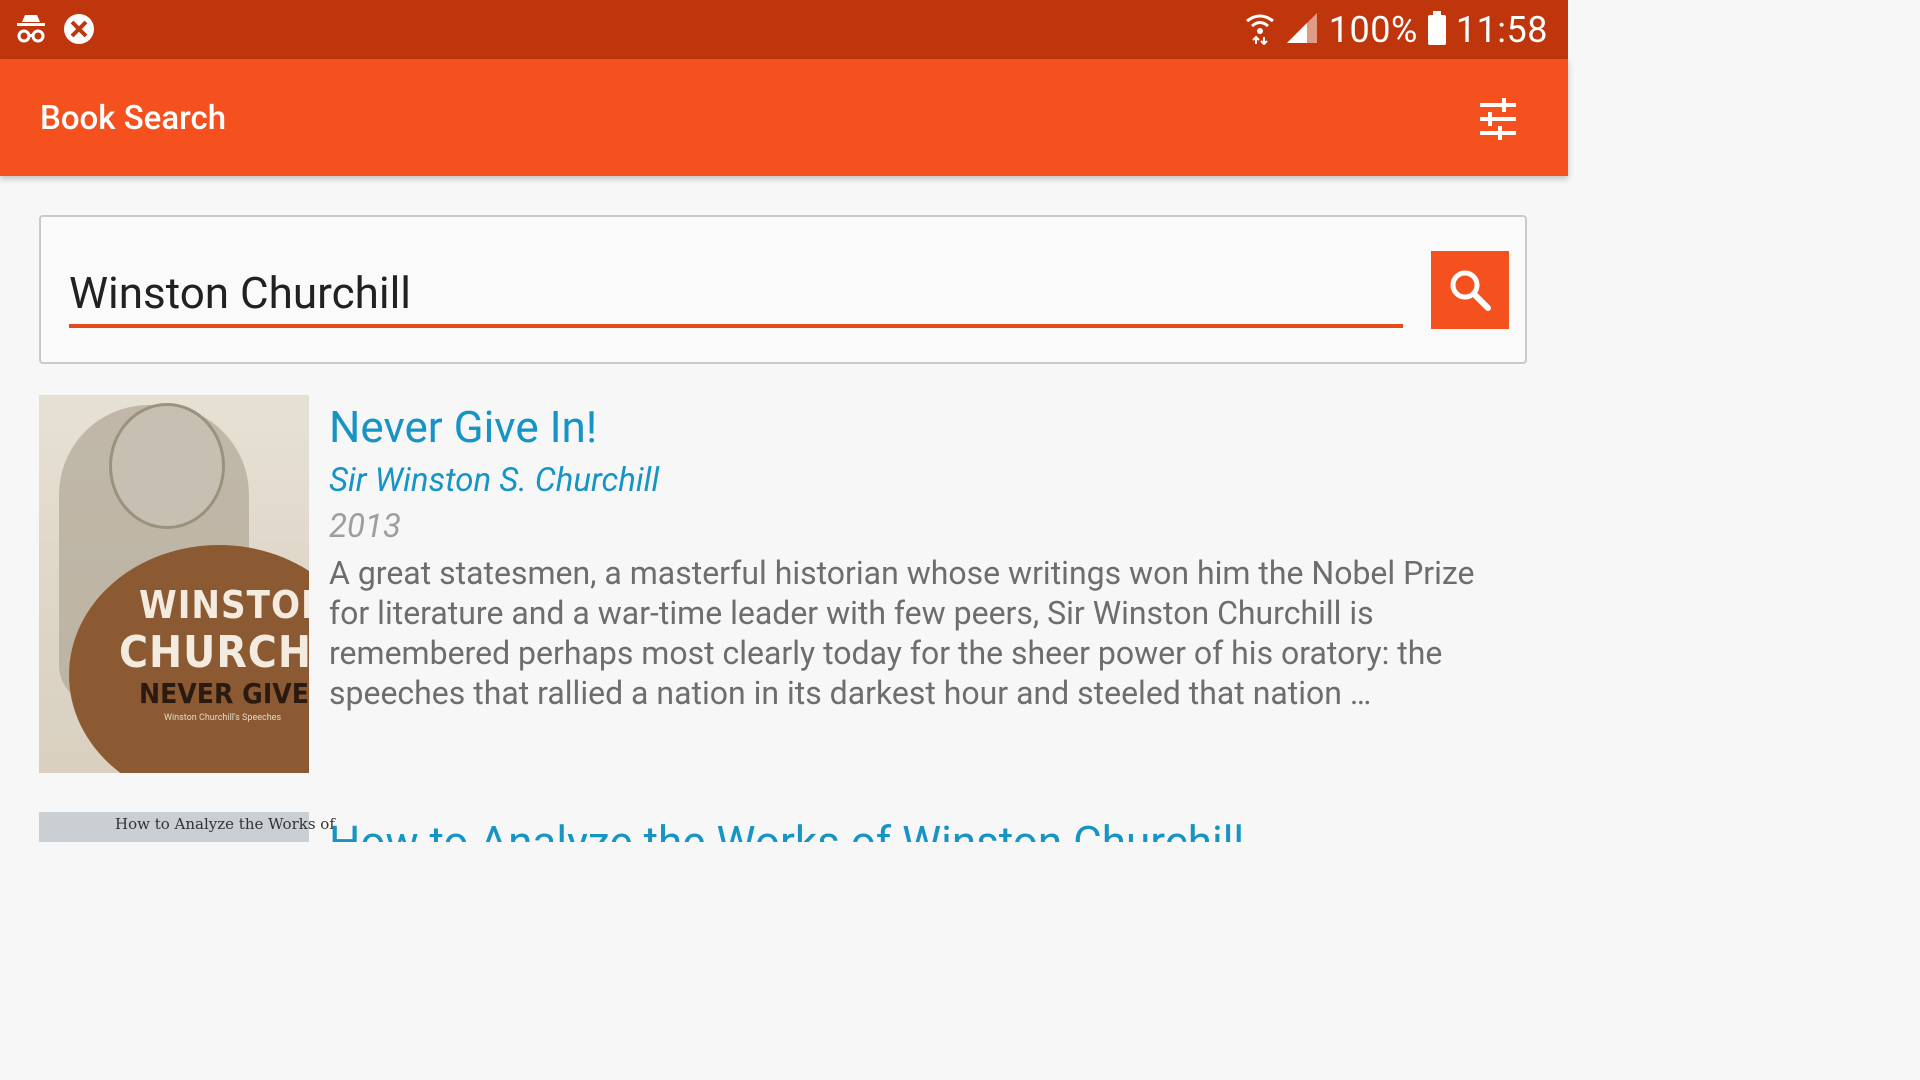 The image size is (1920, 1080). I want to click on search-button, so click(1470, 290).